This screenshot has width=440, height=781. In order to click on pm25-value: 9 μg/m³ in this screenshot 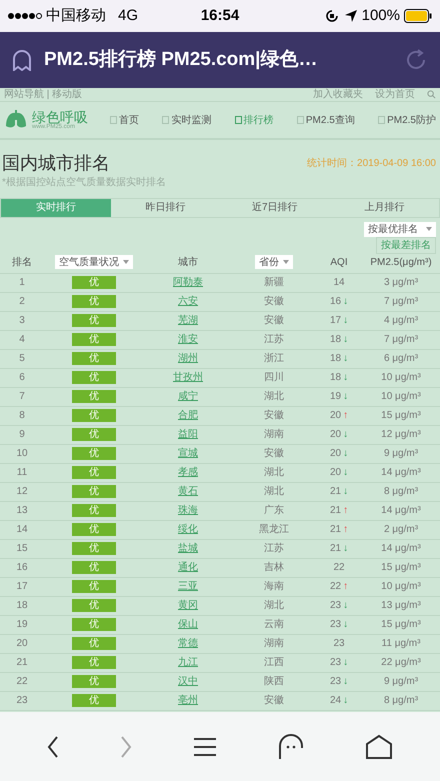, I will do `click(401, 454)`.